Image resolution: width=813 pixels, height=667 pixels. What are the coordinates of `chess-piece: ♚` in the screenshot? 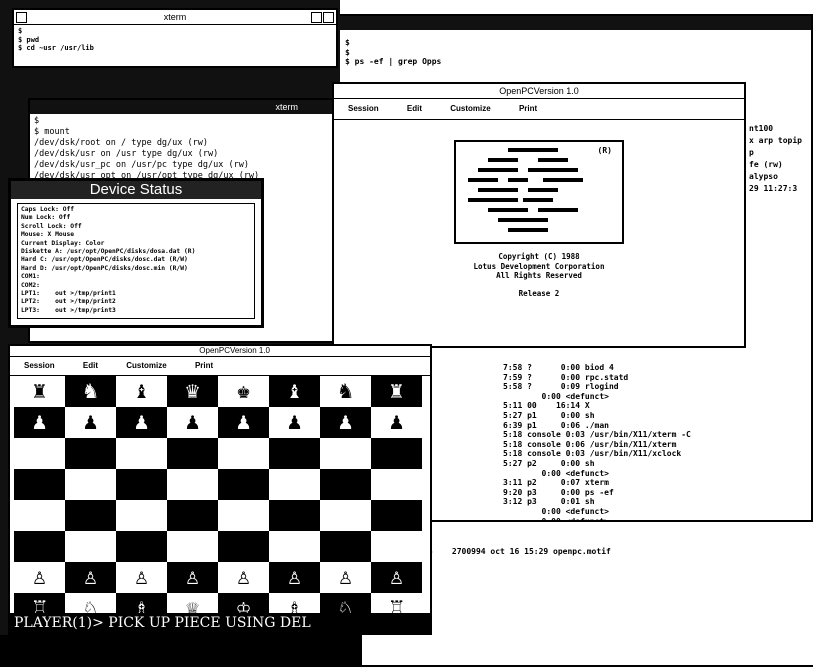 It's located at (244, 391).